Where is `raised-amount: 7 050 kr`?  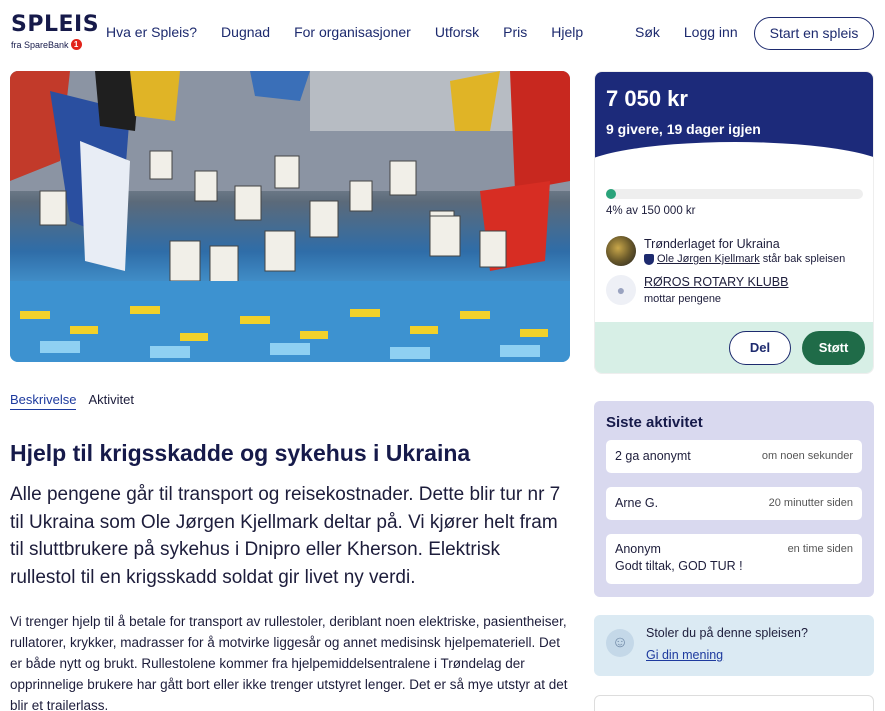 raised-amount: 7 050 kr is located at coordinates (647, 98).